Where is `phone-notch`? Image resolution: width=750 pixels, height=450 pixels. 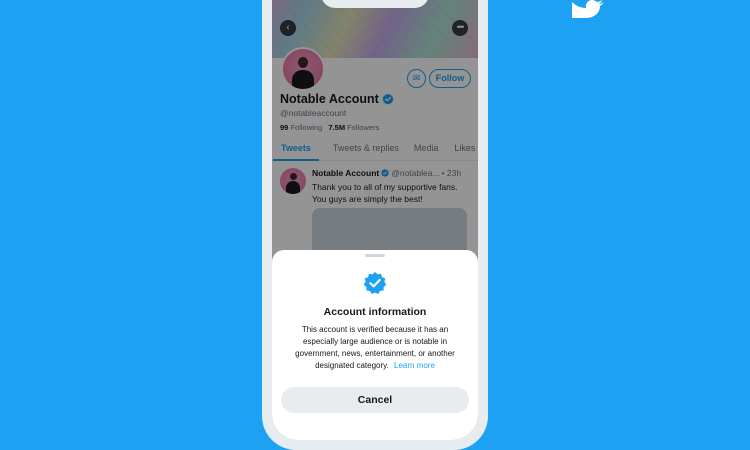 phone-notch is located at coordinates (375, 4).